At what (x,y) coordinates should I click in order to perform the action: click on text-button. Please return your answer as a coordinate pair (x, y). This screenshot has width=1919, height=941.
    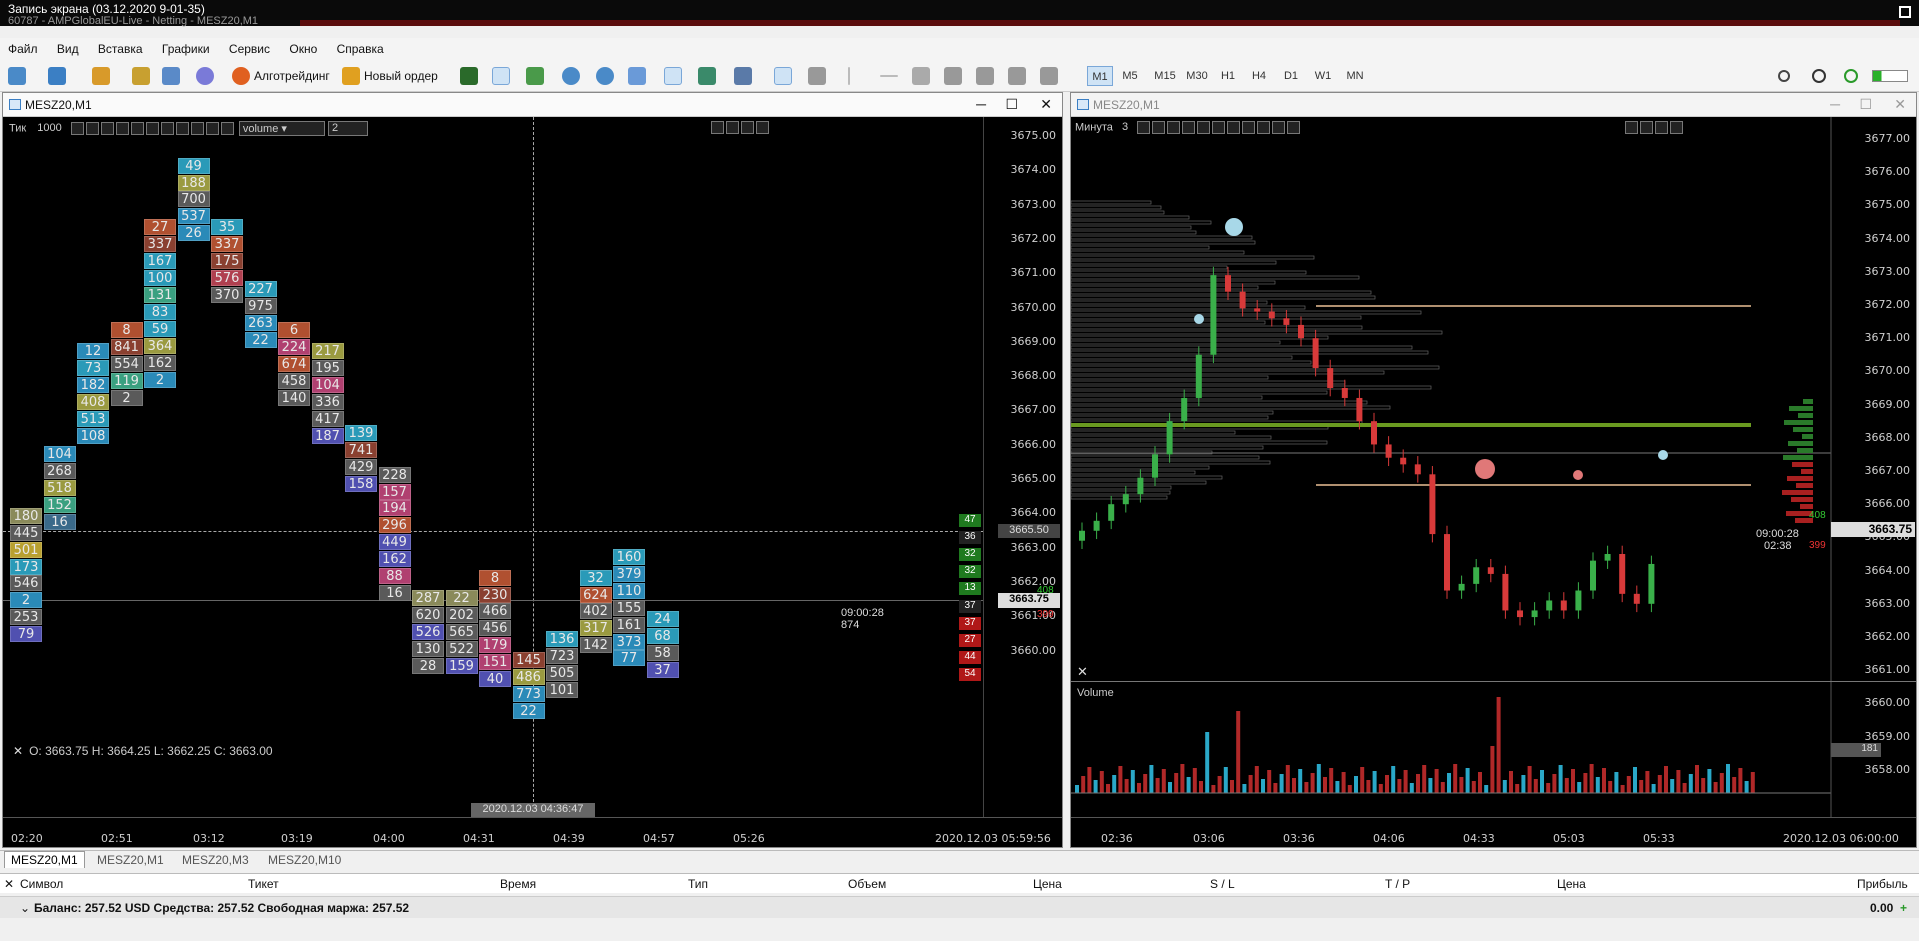
    Looking at the image, I should click on (1017, 76).